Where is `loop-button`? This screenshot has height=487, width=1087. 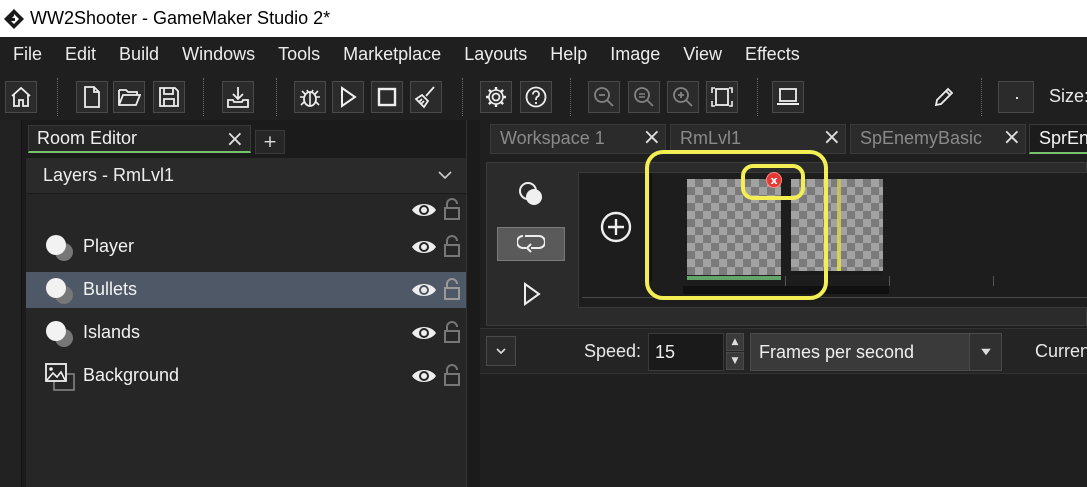 loop-button is located at coordinates (531, 244).